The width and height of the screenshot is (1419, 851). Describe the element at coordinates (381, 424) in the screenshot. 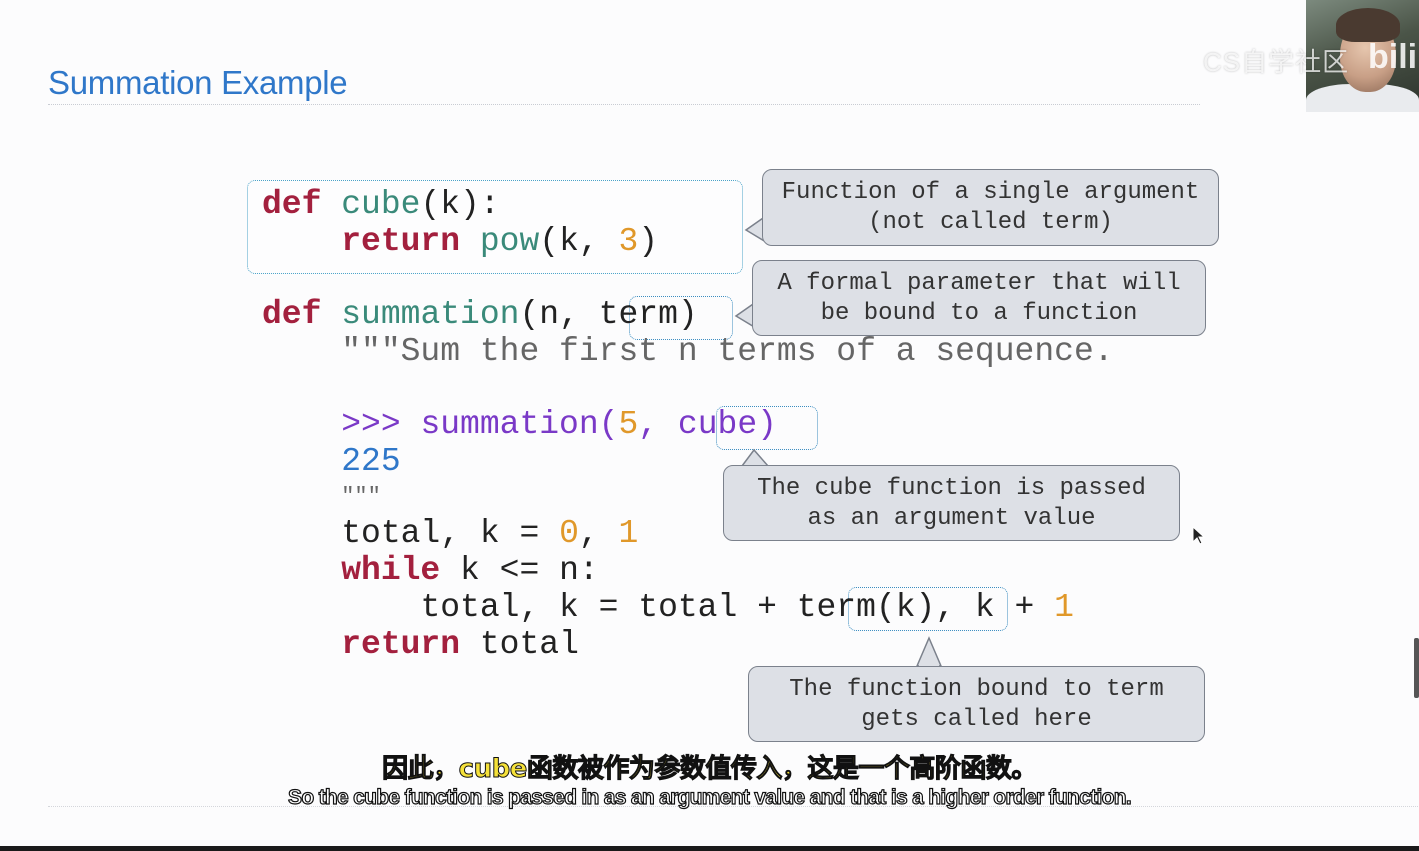

I see `doctest-prompt: >>>` at that location.